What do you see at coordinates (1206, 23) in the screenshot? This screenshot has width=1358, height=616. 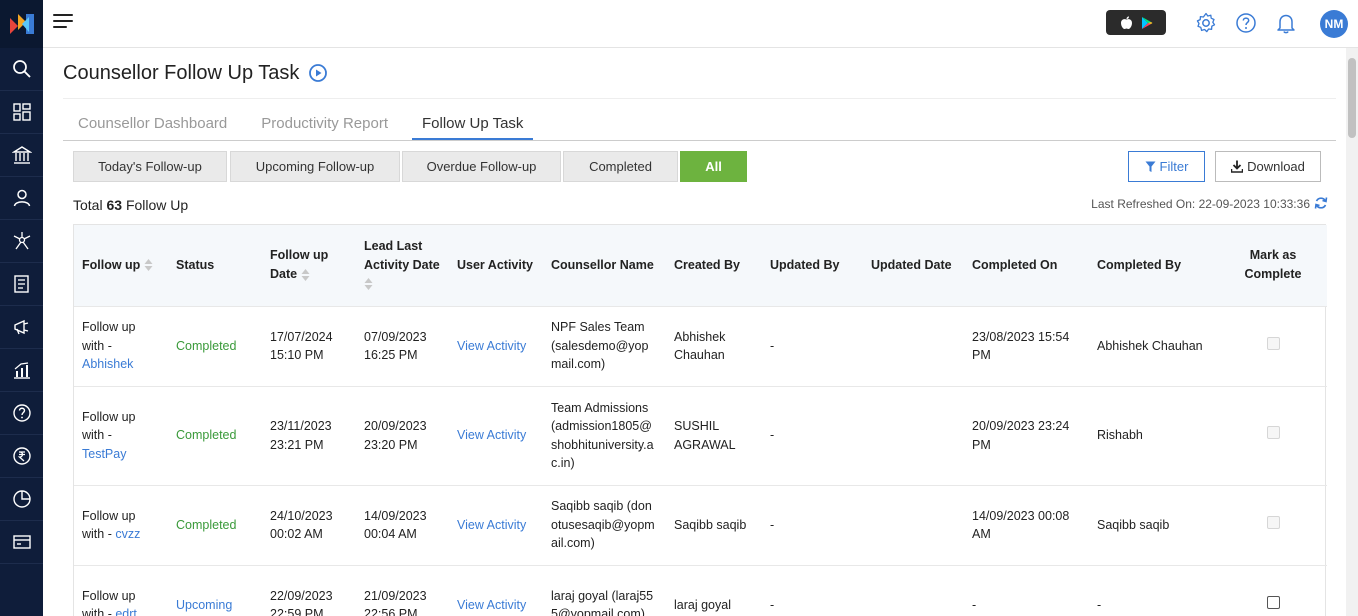 I see `settings-gear-icon` at bounding box center [1206, 23].